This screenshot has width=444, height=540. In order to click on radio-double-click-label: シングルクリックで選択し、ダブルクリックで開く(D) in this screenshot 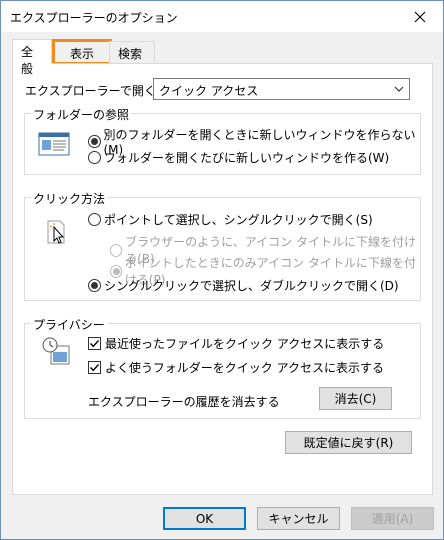, I will do `click(251, 286)`.